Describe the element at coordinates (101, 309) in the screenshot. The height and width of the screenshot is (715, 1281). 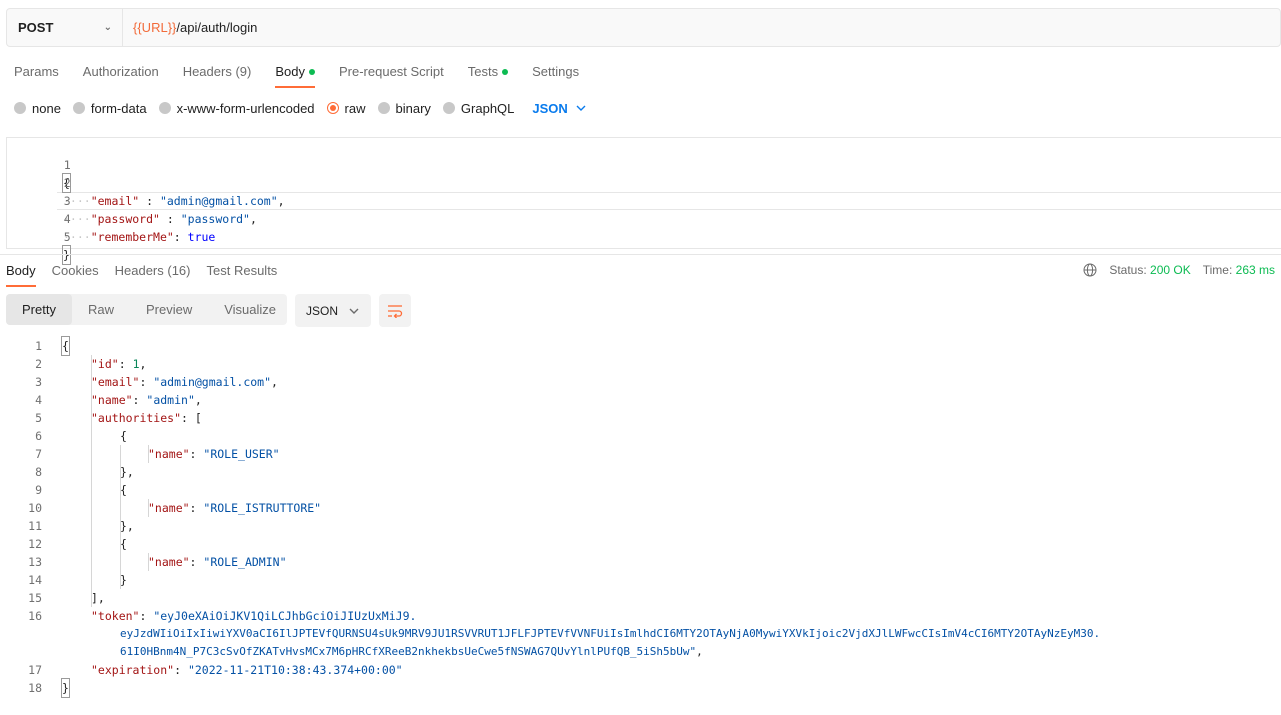
I see `view-raw-button: Raw` at that location.